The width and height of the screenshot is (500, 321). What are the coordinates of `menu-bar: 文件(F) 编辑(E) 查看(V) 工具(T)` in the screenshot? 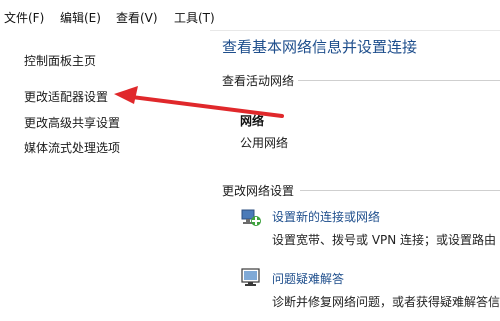 It's located at (250, 15).